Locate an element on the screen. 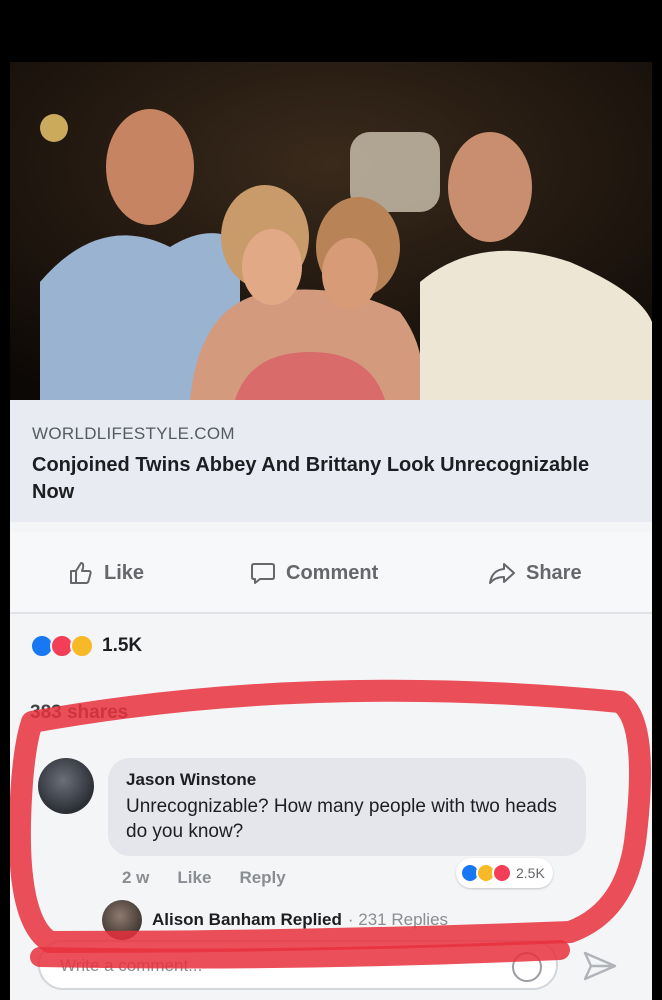  comment-button: Comment is located at coordinates (314, 573).